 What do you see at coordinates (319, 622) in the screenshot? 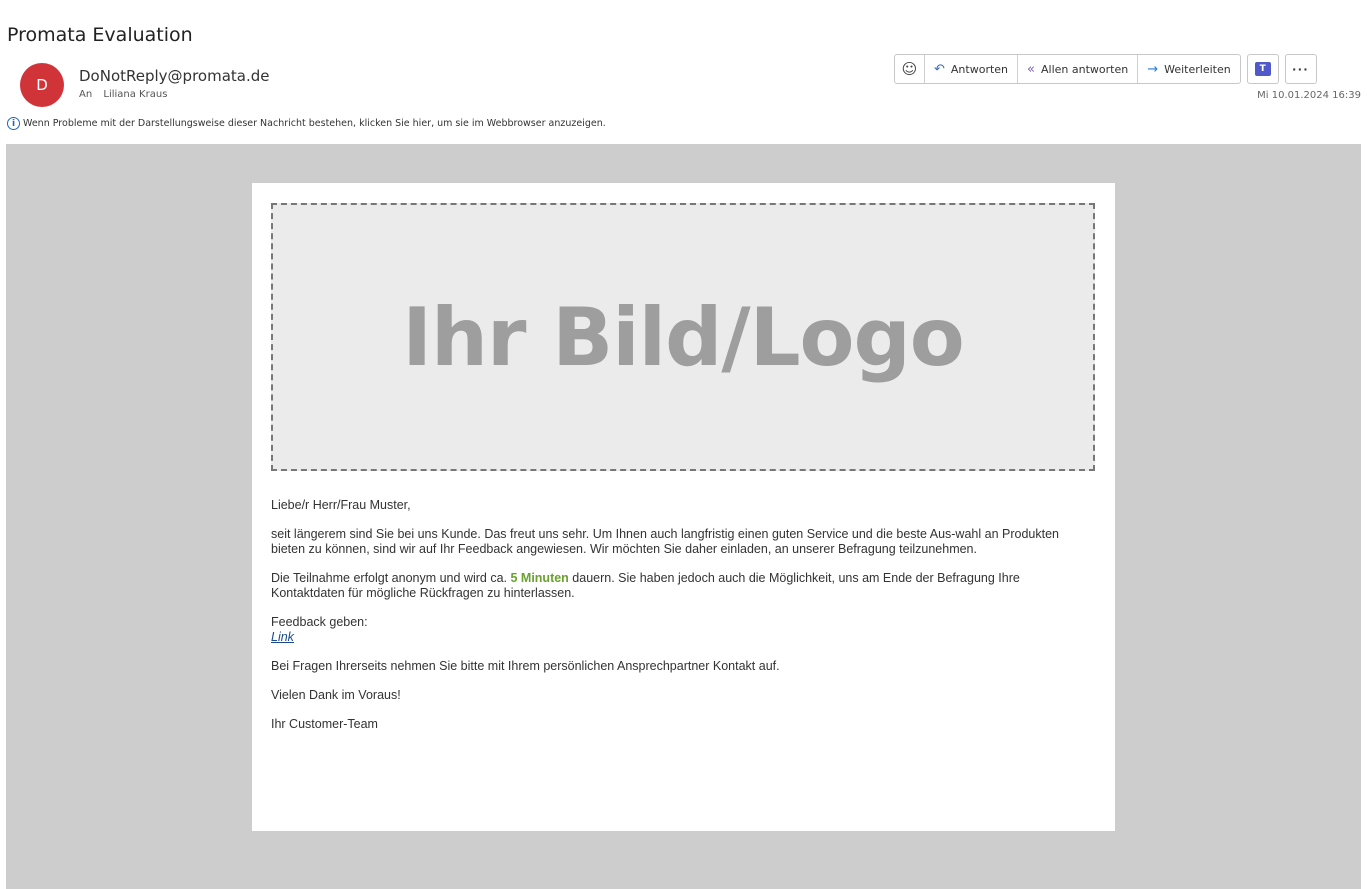
I see `feedback-label: Feedback geben:` at bounding box center [319, 622].